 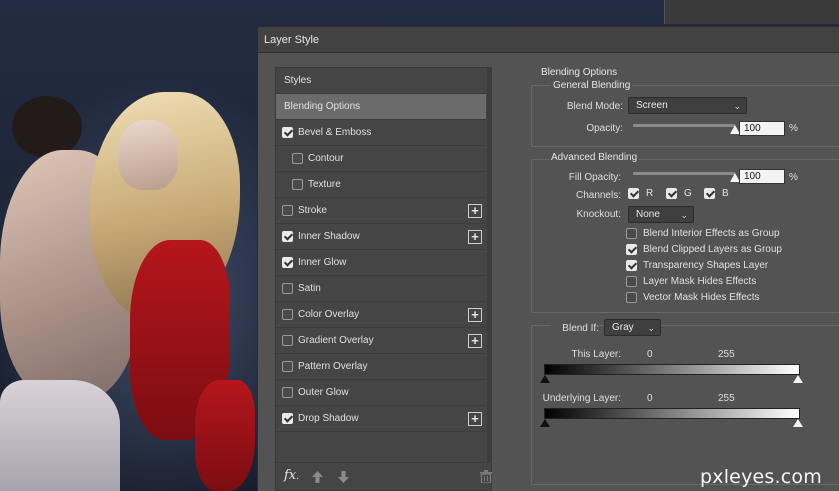 What do you see at coordinates (335, 132) in the screenshot?
I see `style-item-label: Bevel & Emboss` at bounding box center [335, 132].